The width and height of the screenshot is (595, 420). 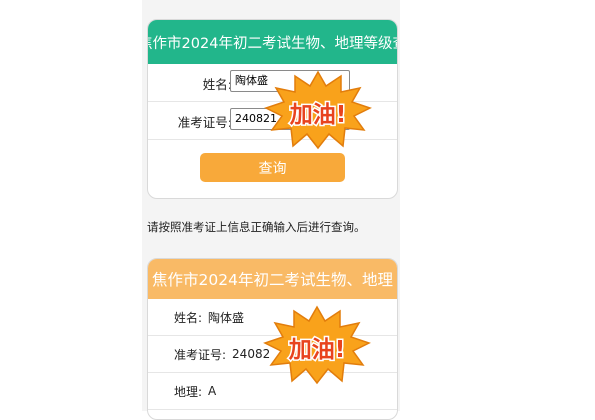 I want to click on name-label: 姓名:, so click(x=217, y=84).